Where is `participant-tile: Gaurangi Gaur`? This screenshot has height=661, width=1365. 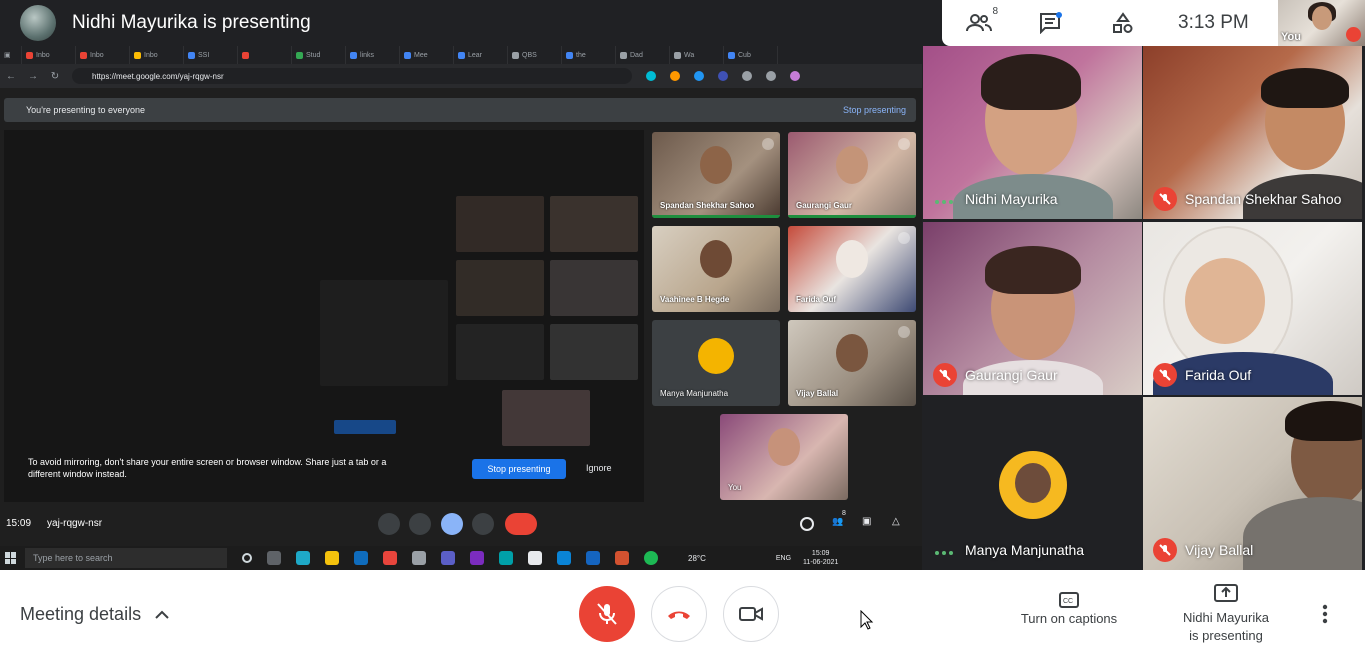 participant-tile: Gaurangi Gaur is located at coordinates (1032, 308).